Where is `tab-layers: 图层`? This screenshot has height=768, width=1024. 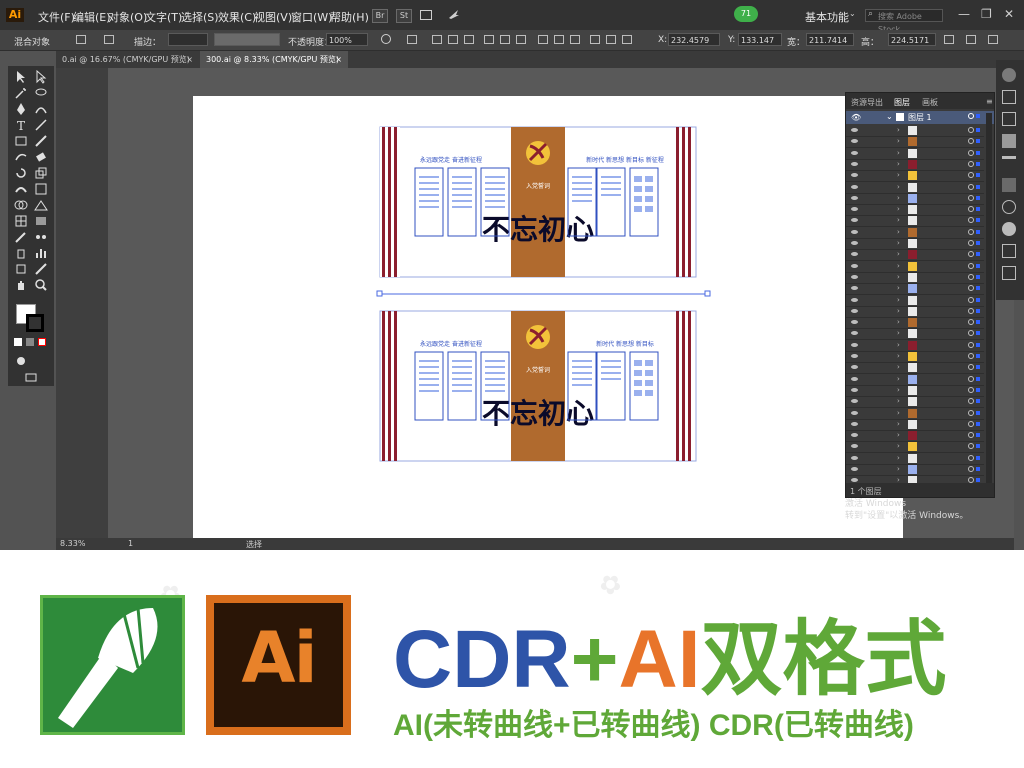
tab-layers: 图层 is located at coordinates (902, 102).